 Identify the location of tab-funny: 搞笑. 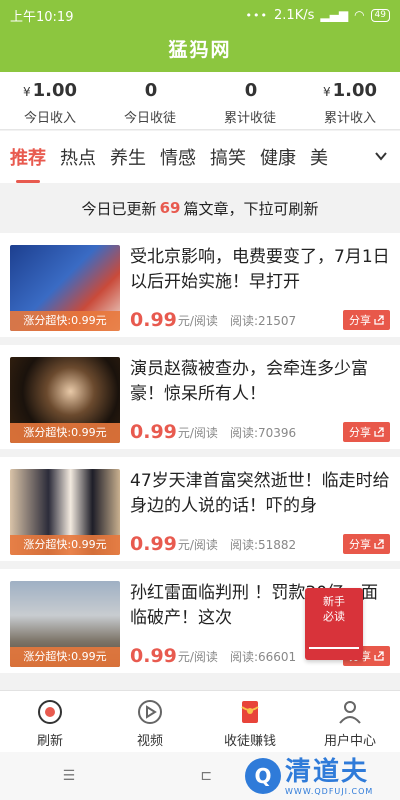
(228, 157).